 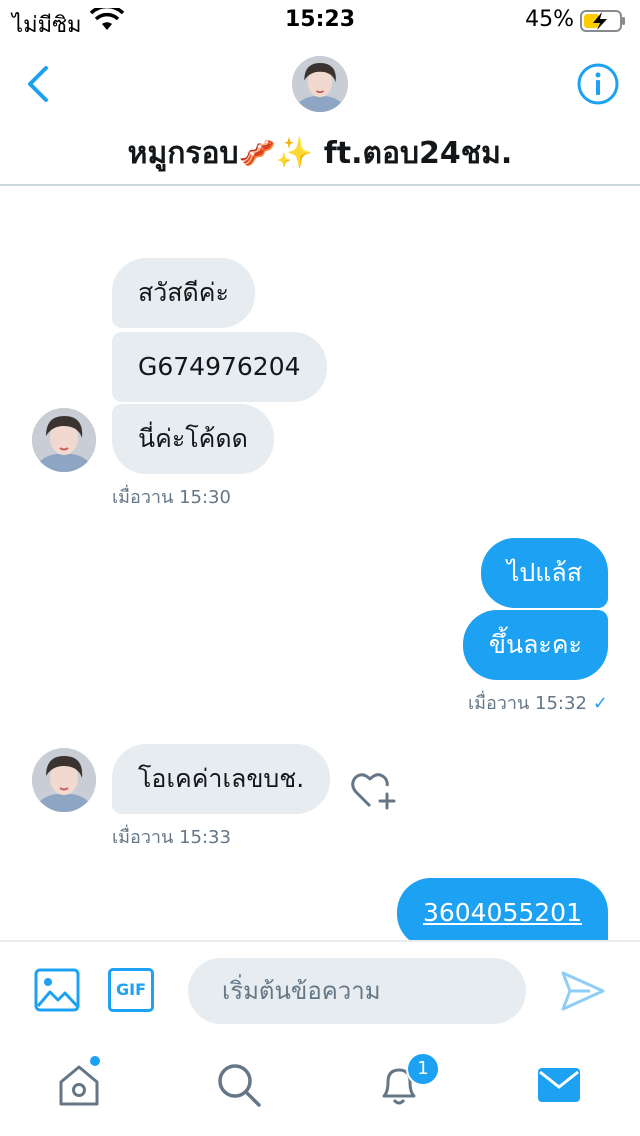 I want to click on search-icon, so click(x=239, y=1085).